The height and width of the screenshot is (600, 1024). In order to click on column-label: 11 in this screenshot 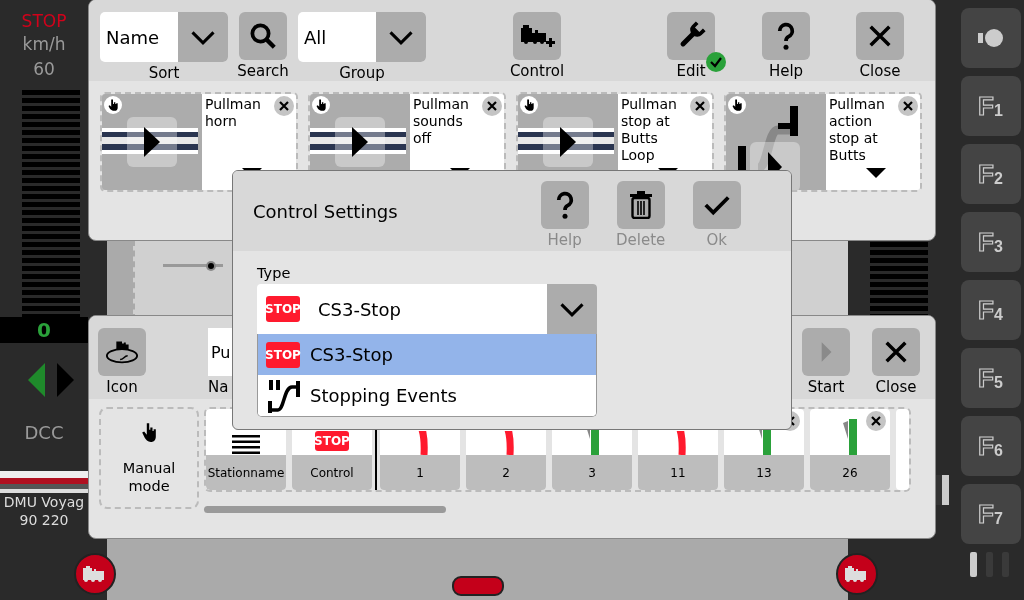, I will do `click(678, 472)`.